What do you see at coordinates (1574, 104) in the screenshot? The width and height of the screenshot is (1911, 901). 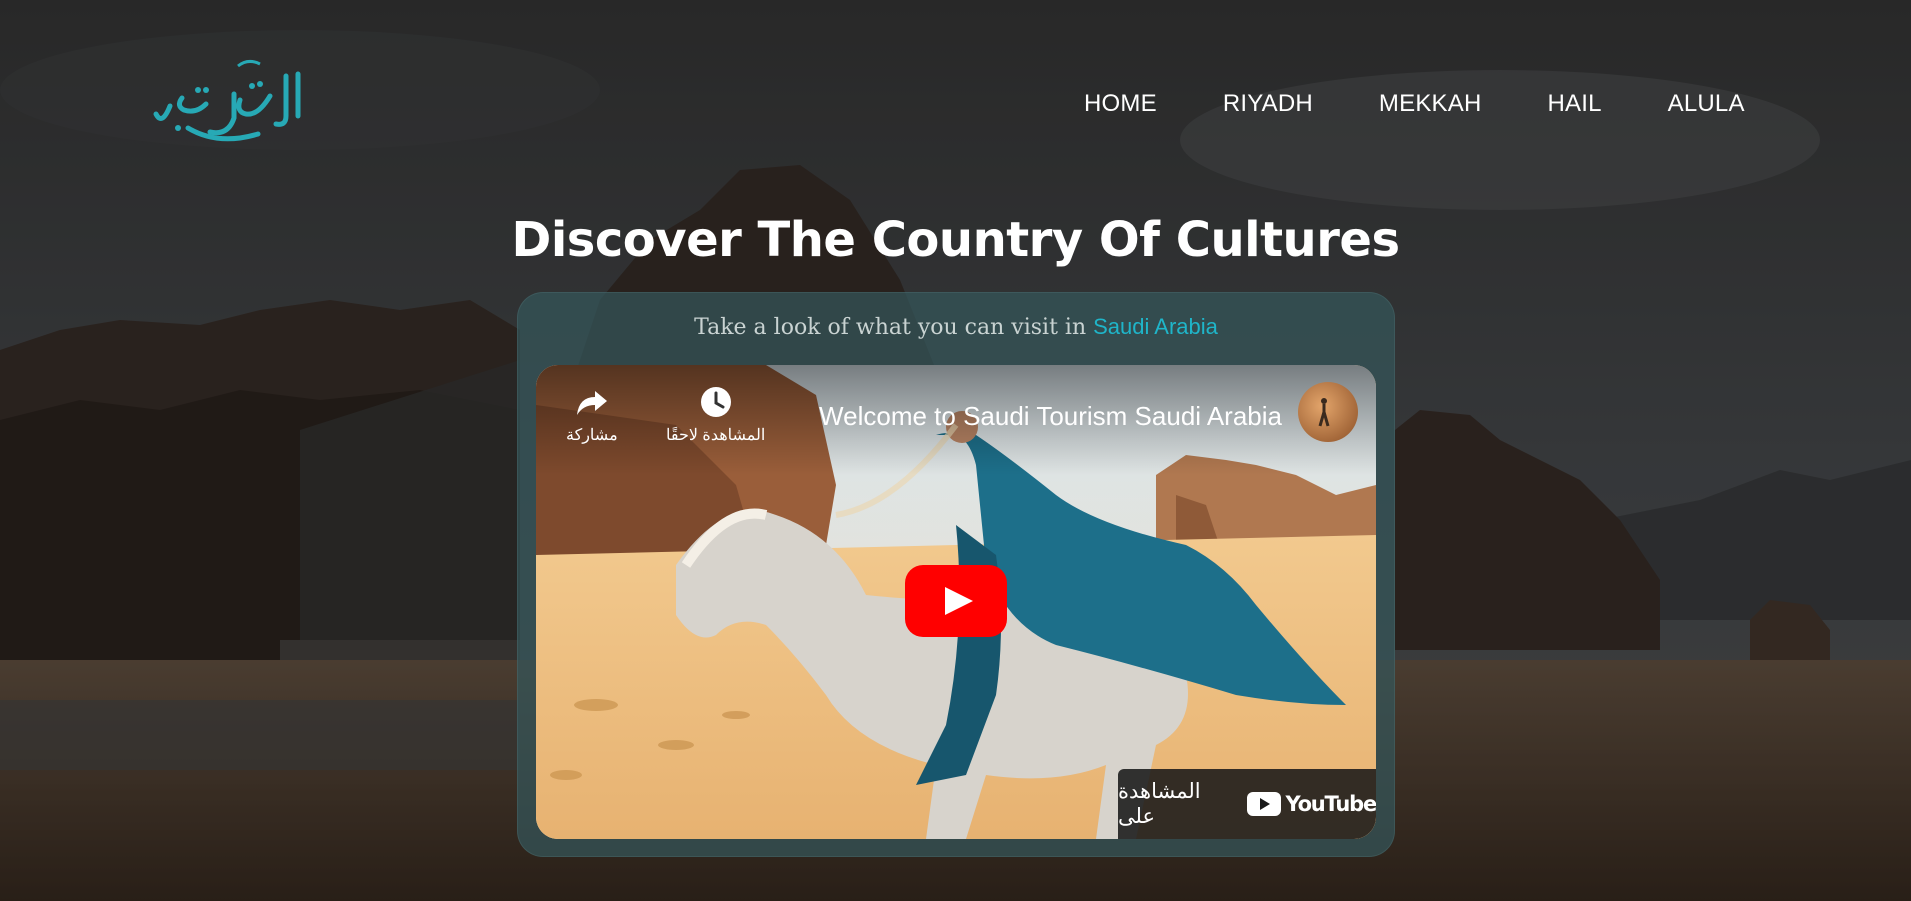 I see `nav-hail: HAIL` at bounding box center [1574, 104].